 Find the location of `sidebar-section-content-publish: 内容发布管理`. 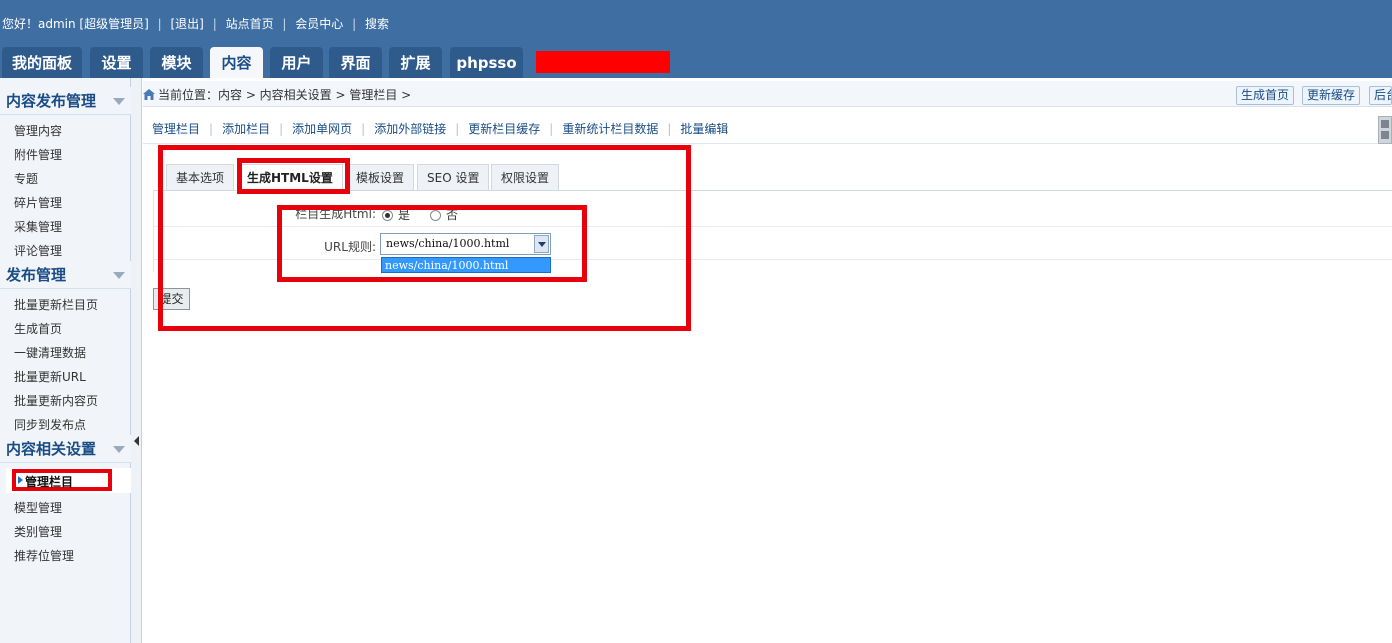

sidebar-section-content-publish: 内容发布管理 is located at coordinates (65, 101).